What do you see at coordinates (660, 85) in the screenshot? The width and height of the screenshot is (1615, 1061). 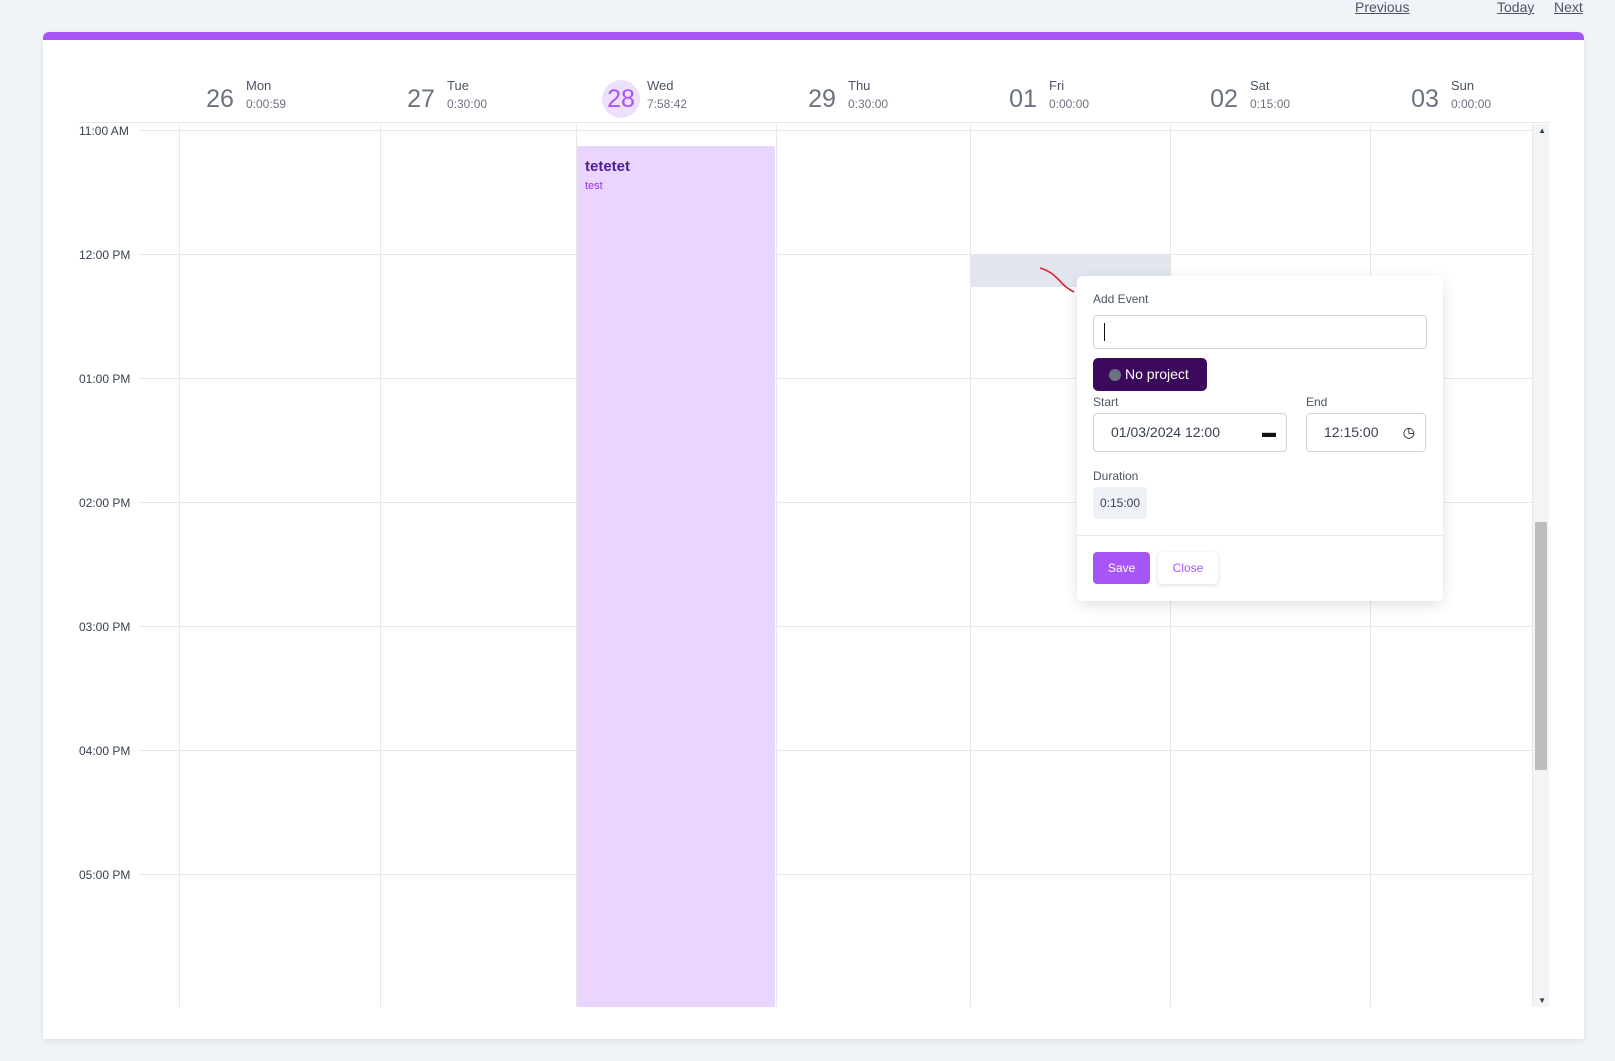 I see `day-name: Wed` at bounding box center [660, 85].